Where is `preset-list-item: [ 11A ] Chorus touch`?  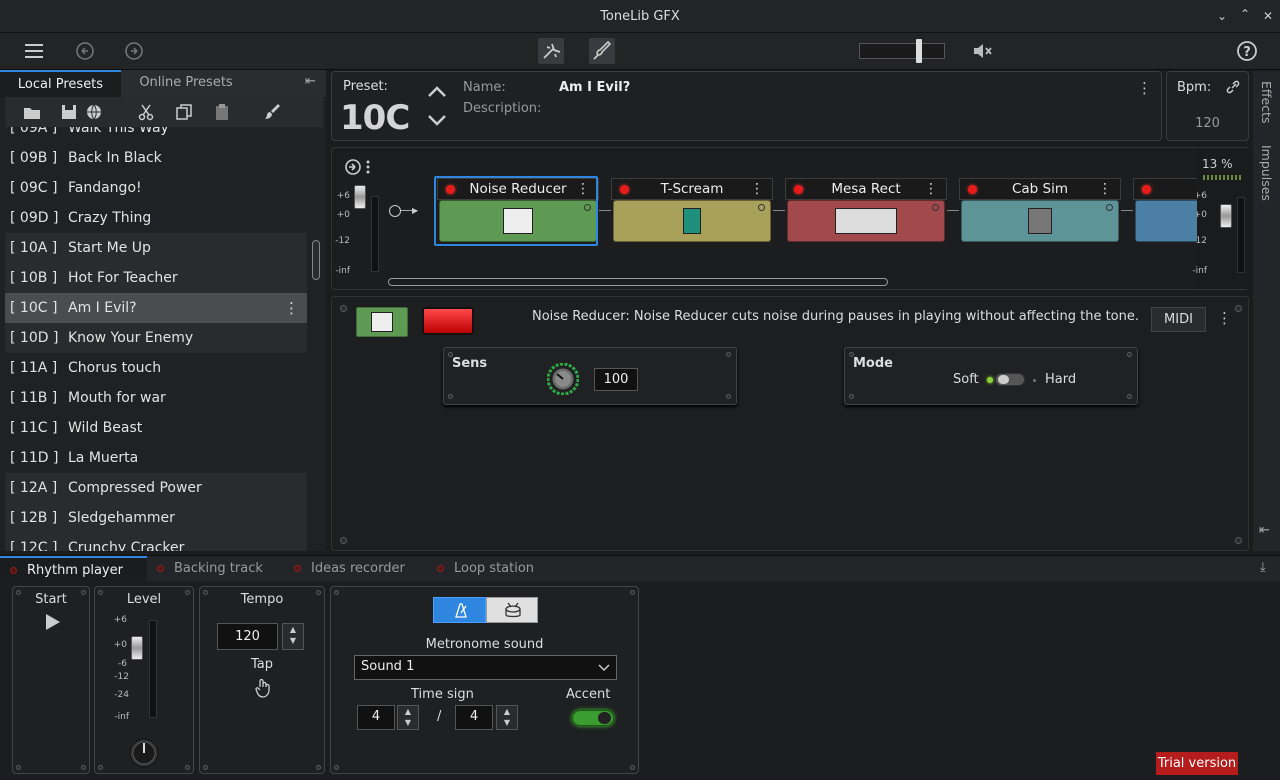 preset-list-item: [ 11A ] Chorus touch is located at coordinates (156, 368).